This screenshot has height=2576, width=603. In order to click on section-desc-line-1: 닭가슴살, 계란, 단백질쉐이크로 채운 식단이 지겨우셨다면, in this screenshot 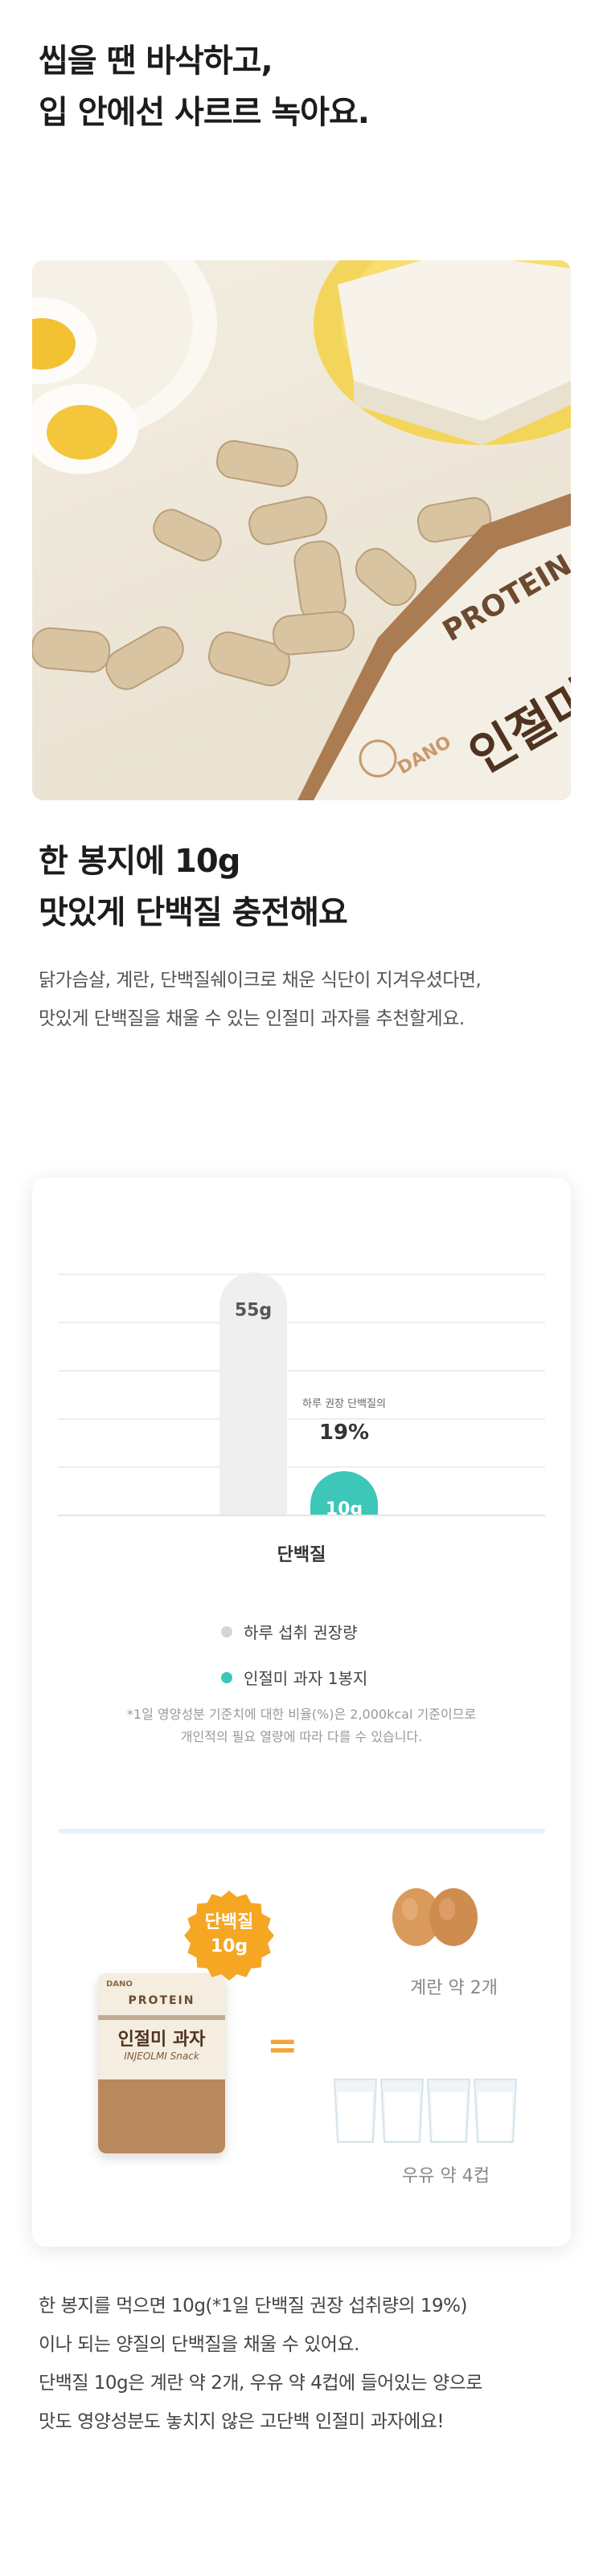, I will do `click(260, 980)`.